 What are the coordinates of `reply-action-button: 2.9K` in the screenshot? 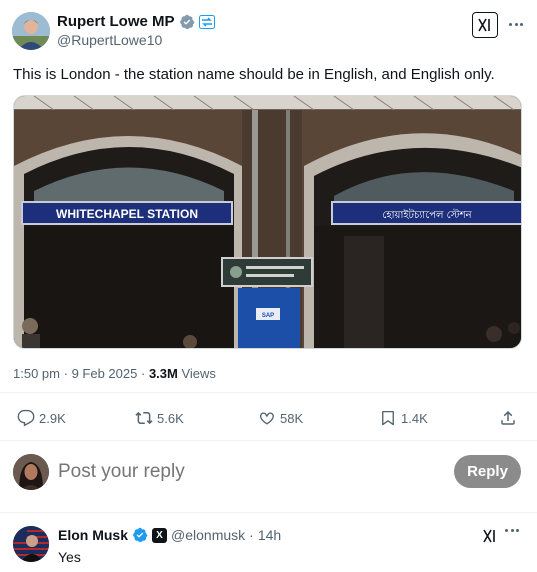 It's located at (41, 418).